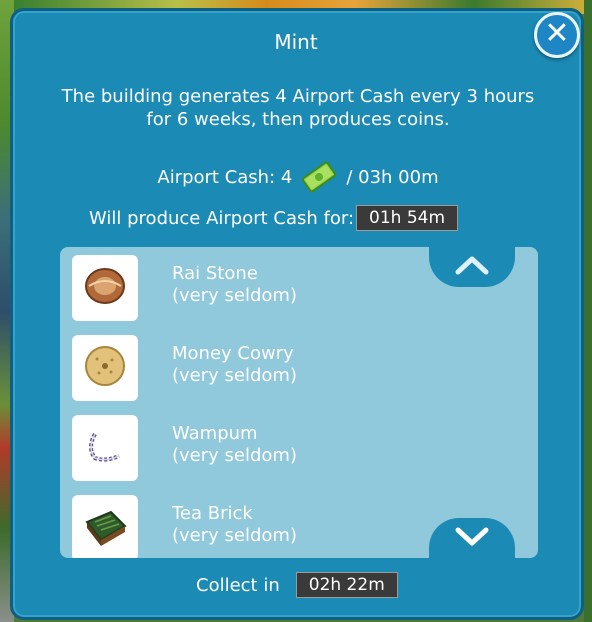  What do you see at coordinates (212, 513) in the screenshot?
I see `item-name: Tea Brick` at bounding box center [212, 513].